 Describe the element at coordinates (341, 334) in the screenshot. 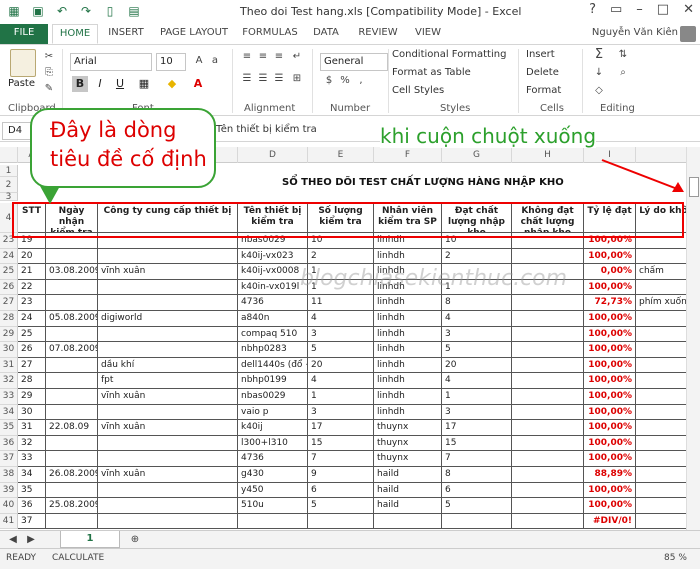

I see `table-cell: 3` at that location.